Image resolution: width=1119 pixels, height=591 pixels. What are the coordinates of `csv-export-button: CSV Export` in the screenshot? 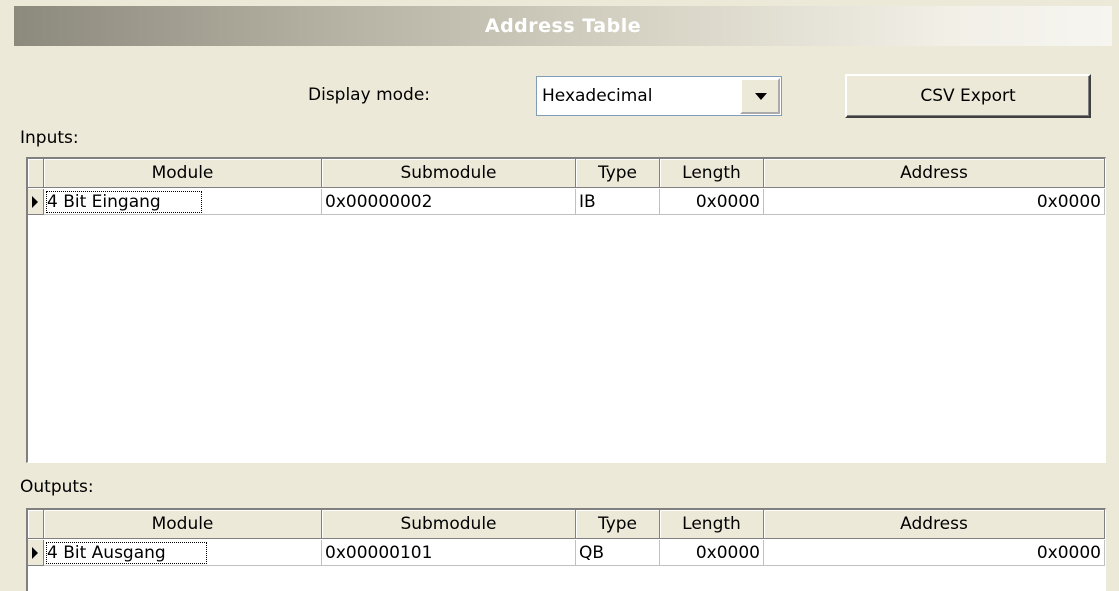 It's located at (968, 96).